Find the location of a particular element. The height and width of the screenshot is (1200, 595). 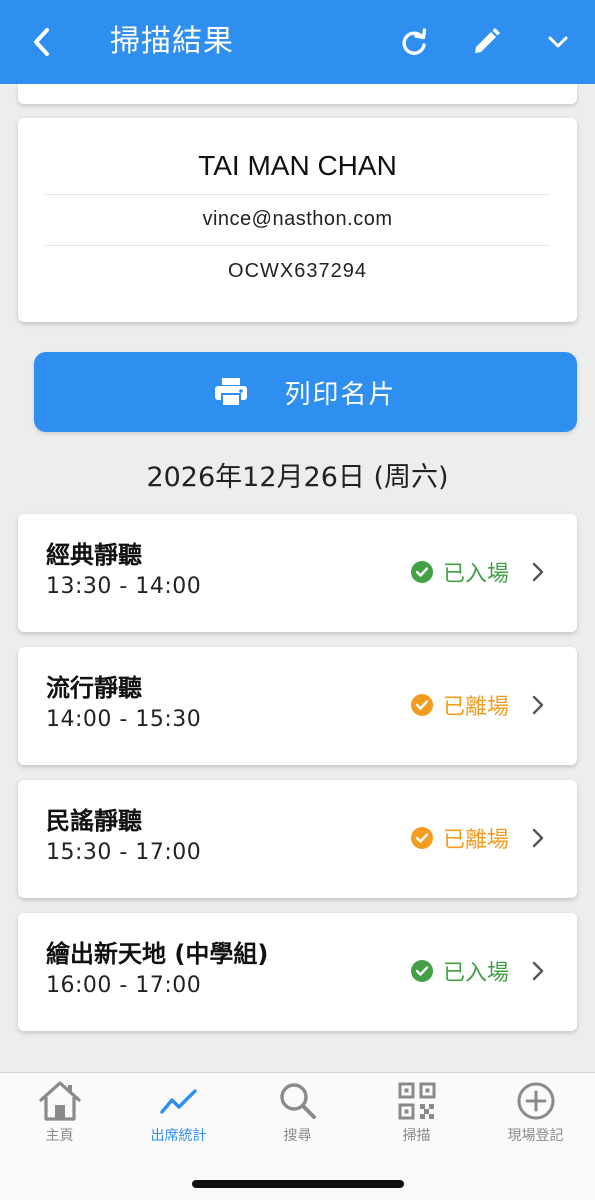

attendee-email: vince@nasthon.com is located at coordinates (297, 219).